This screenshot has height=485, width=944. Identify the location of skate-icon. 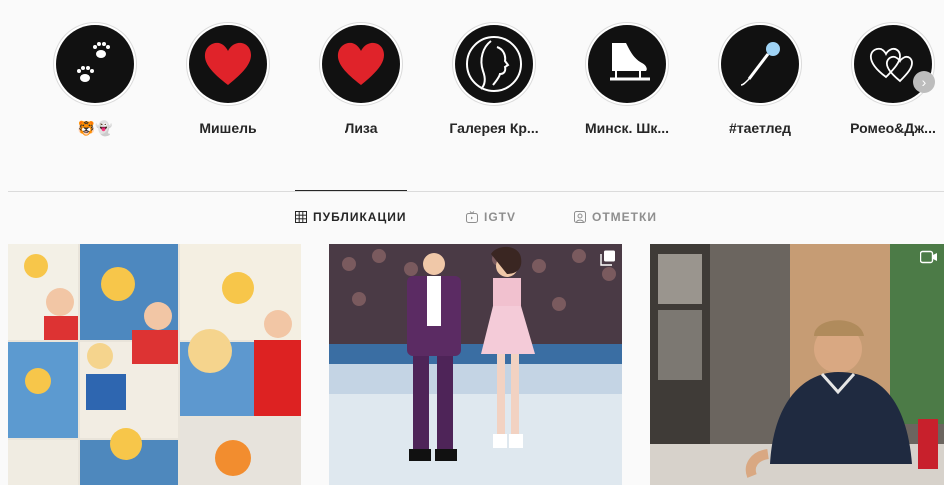
(627, 64).